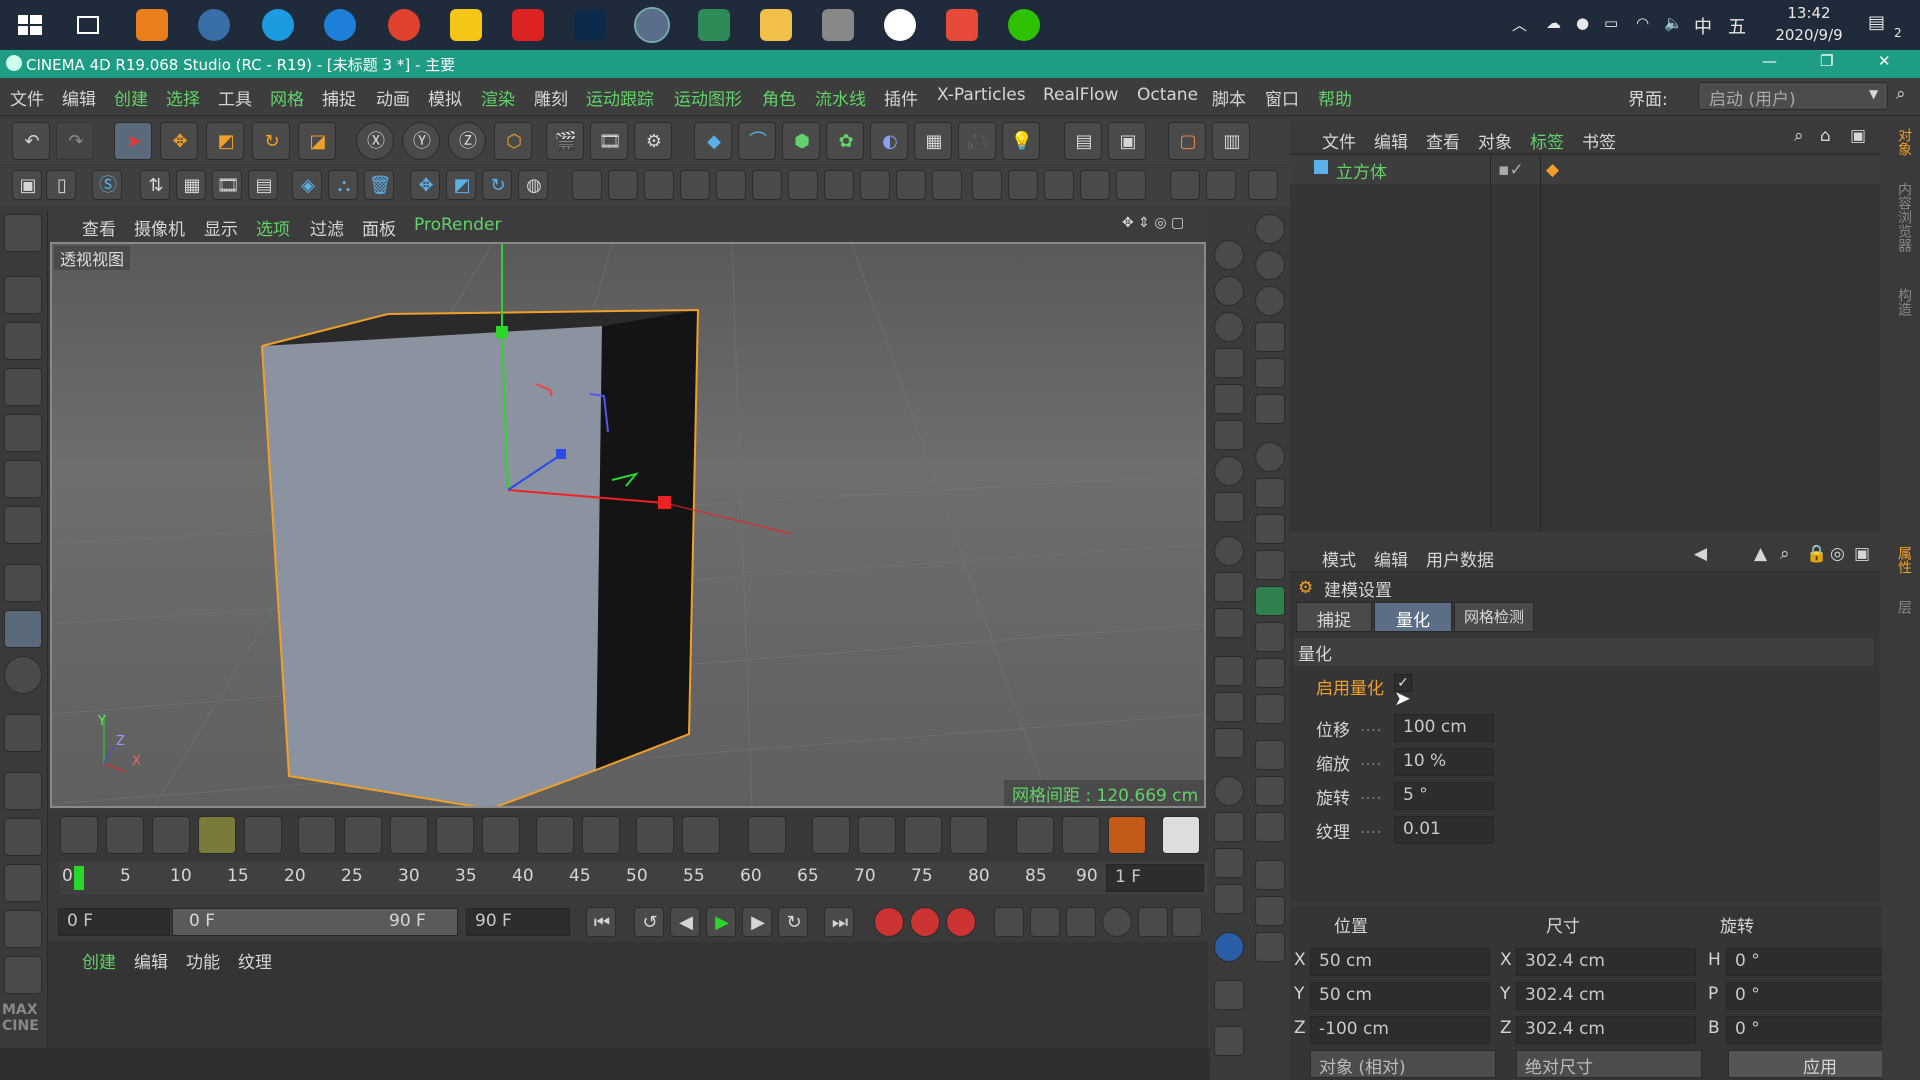 This screenshot has height=1080, width=1920. I want to click on menu-mograph: 运动图形, so click(708, 97).